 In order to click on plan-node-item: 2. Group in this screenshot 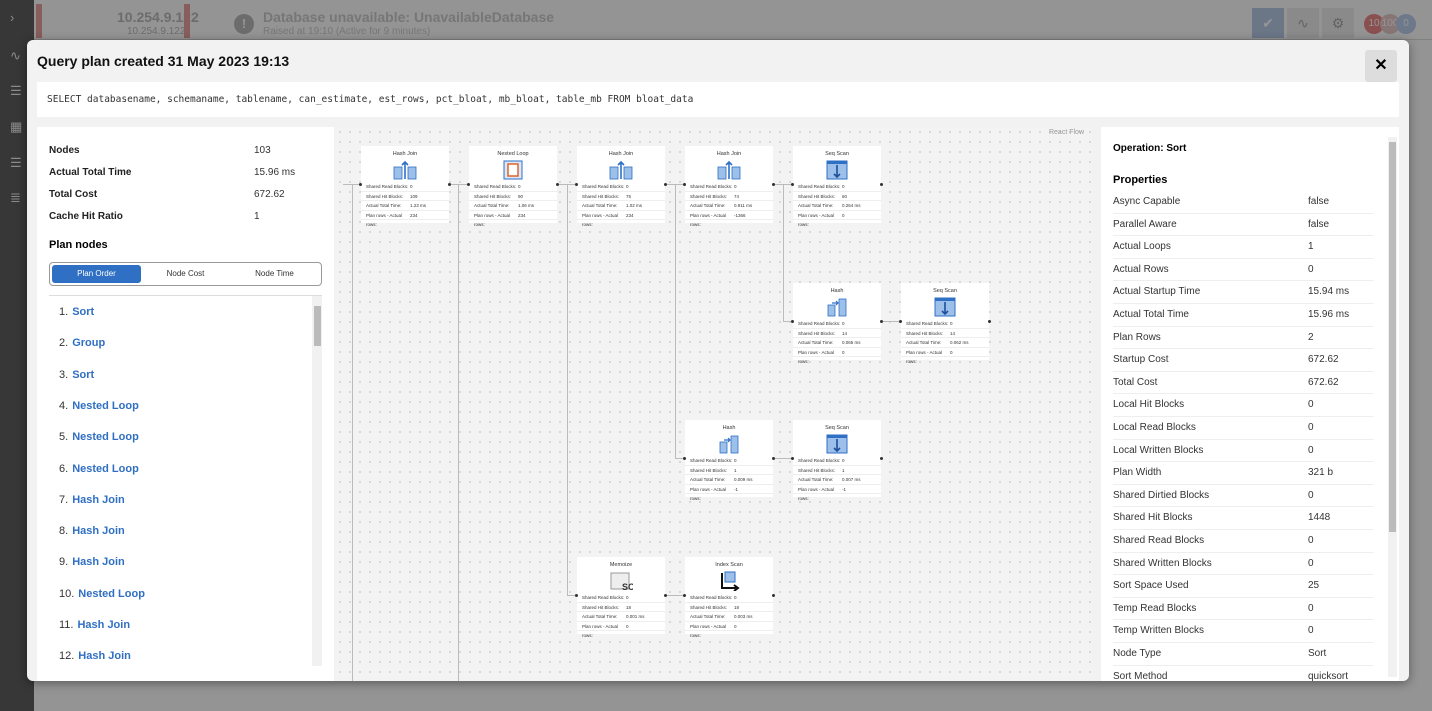, I will do `click(82, 343)`.